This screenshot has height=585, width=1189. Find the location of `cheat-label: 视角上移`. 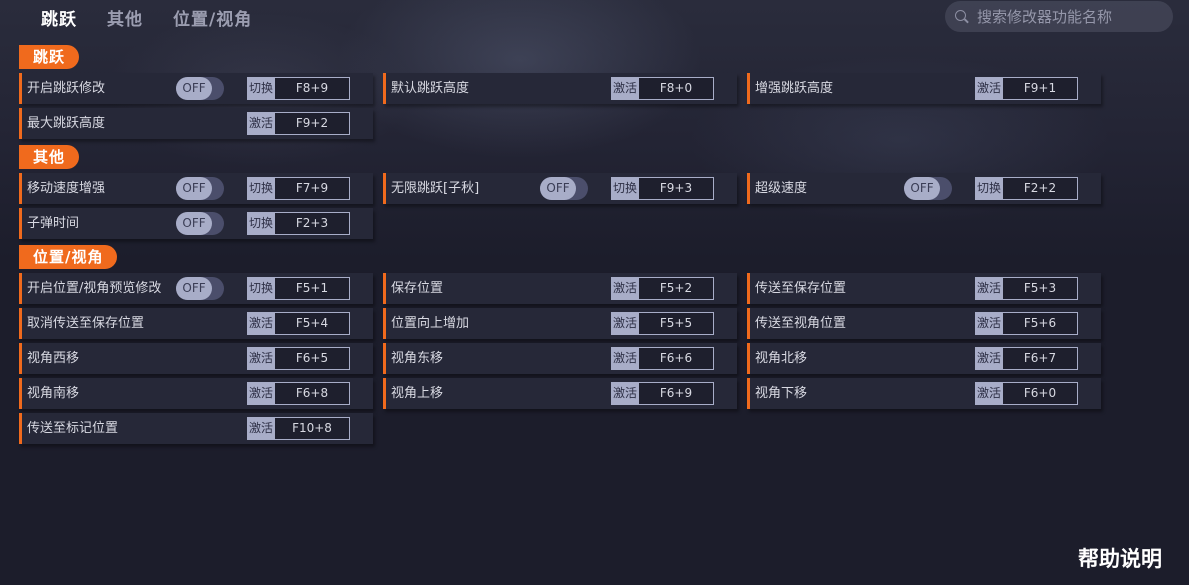

cheat-label: 视角上移 is located at coordinates (417, 393).